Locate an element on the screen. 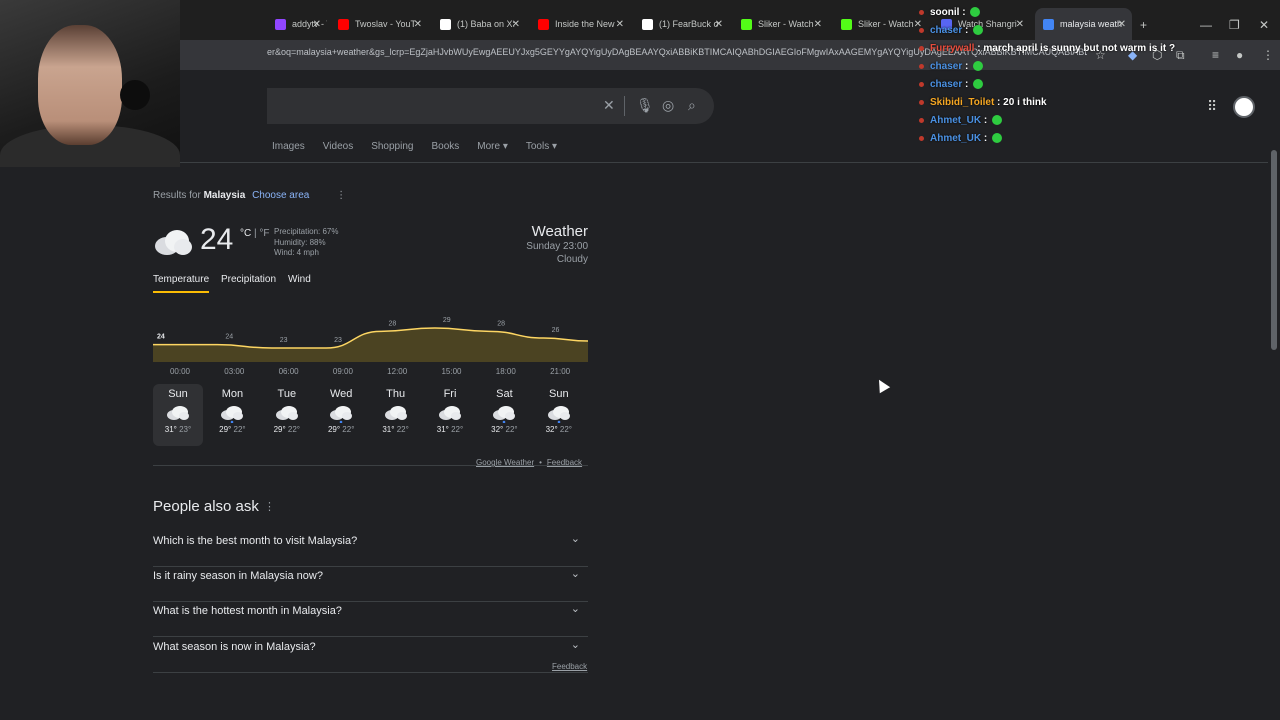 Image resolution: width=1280 pixels, height=720 pixels. weather-title: Weather is located at coordinates (559, 231).